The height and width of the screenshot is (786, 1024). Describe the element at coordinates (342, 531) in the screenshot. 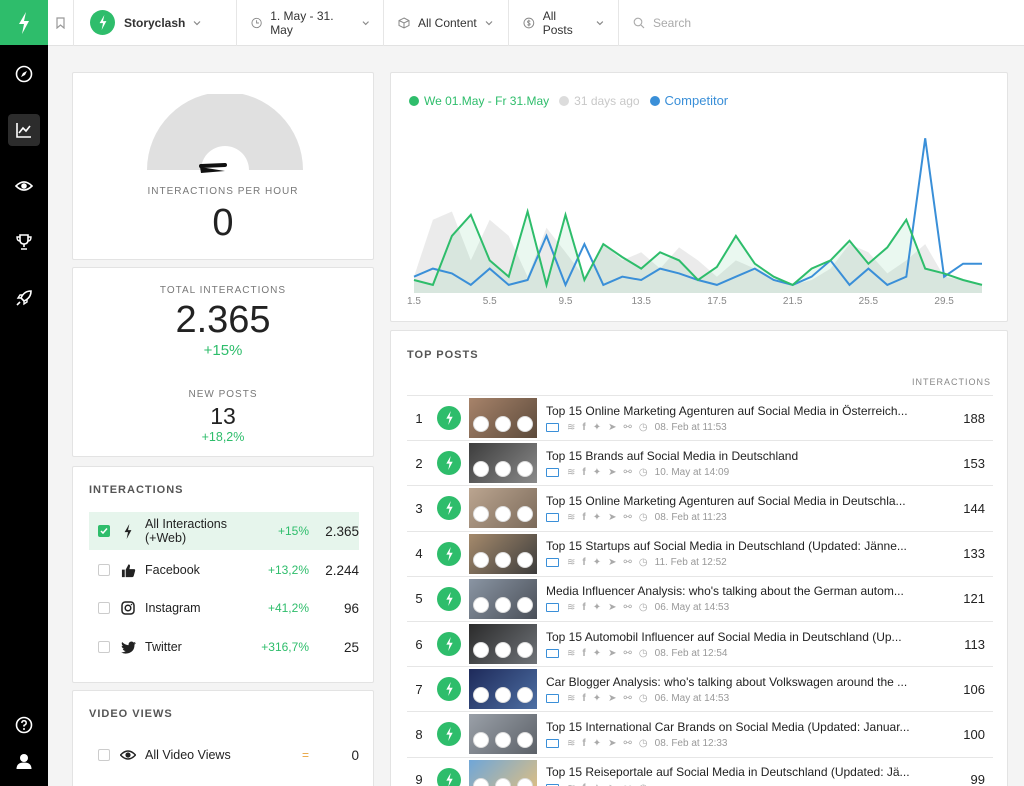

I see `interaction-value: 2.365` at that location.